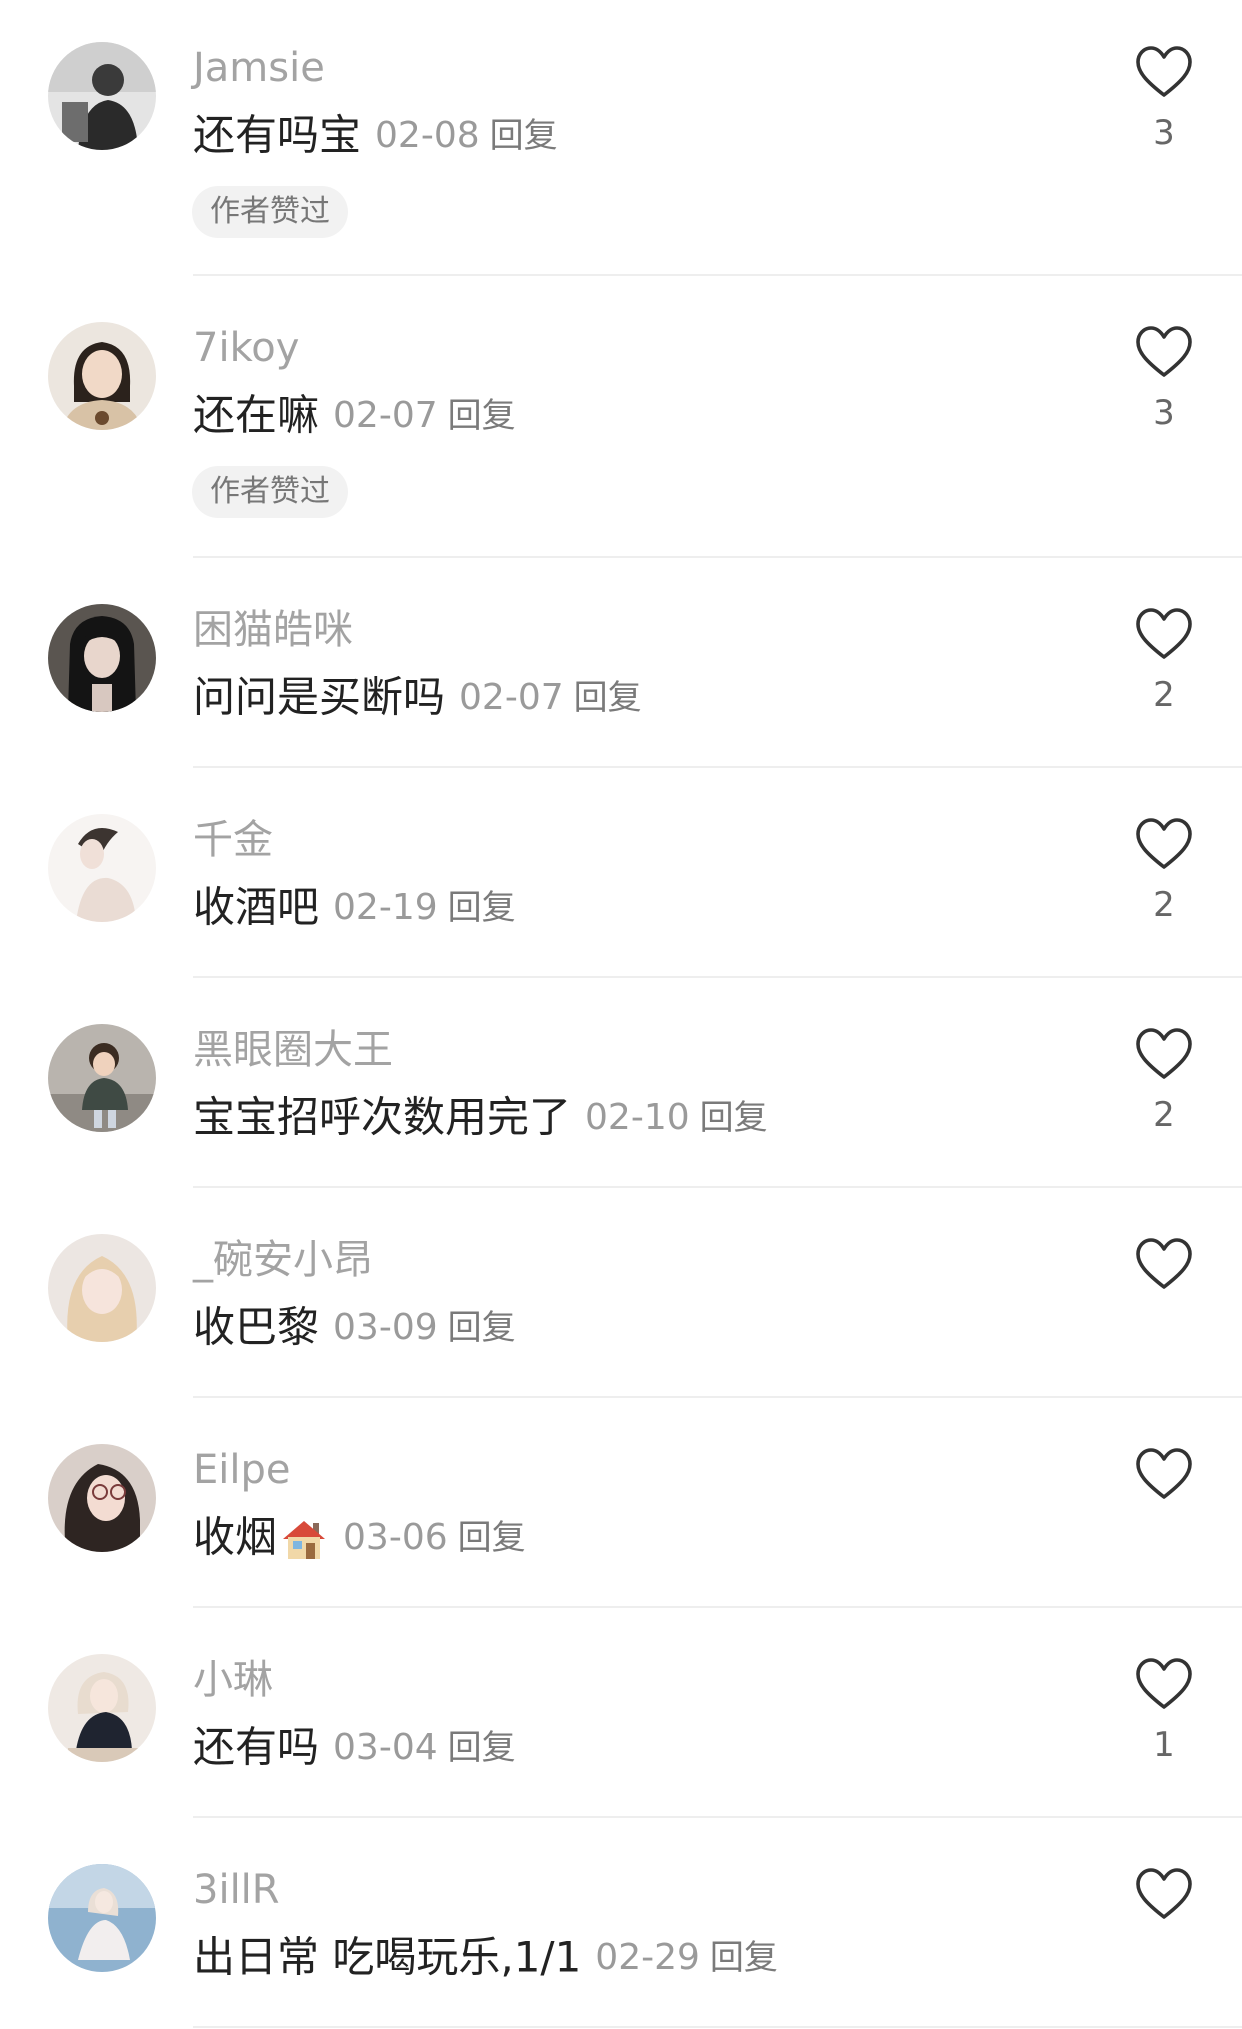 The height and width of the screenshot is (2029, 1242). Describe the element at coordinates (427, 135) in the screenshot. I see `comment-date: 02-08` at that location.